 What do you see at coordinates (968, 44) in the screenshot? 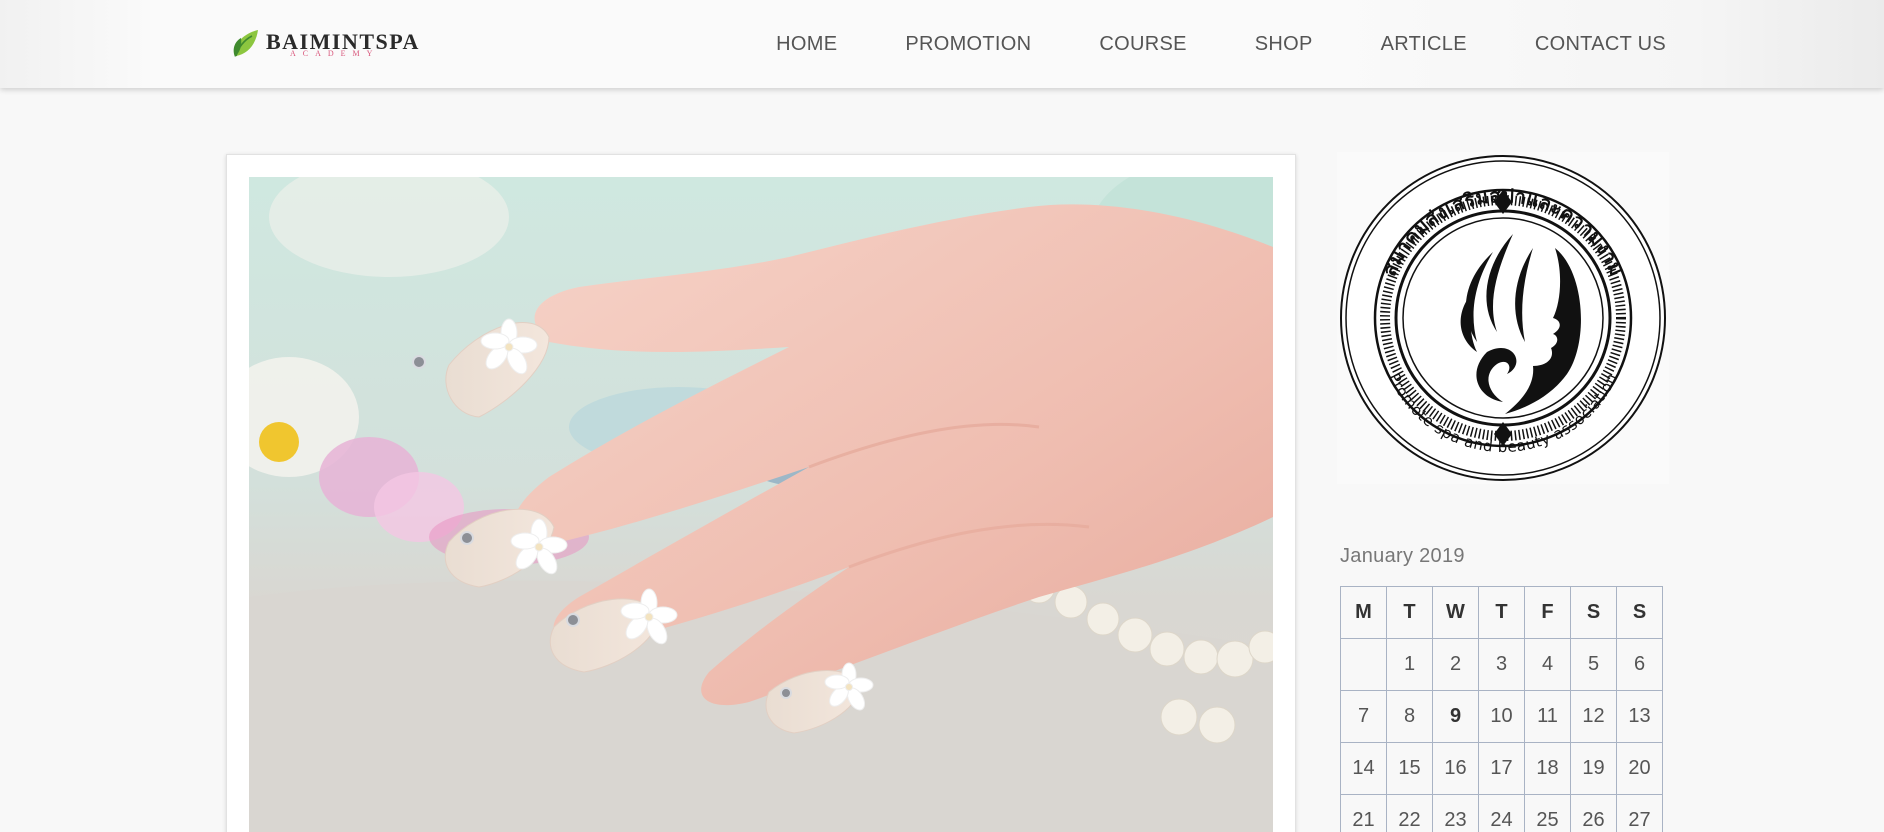
I see `nav-item-promotion: PROMOTION` at bounding box center [968, 44].